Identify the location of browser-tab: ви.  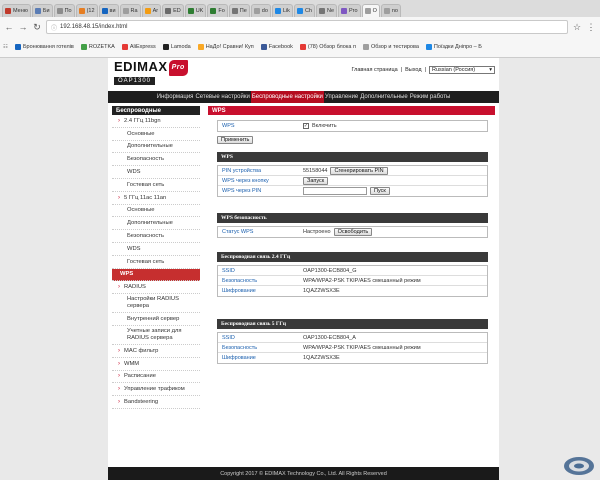
(108, 10).